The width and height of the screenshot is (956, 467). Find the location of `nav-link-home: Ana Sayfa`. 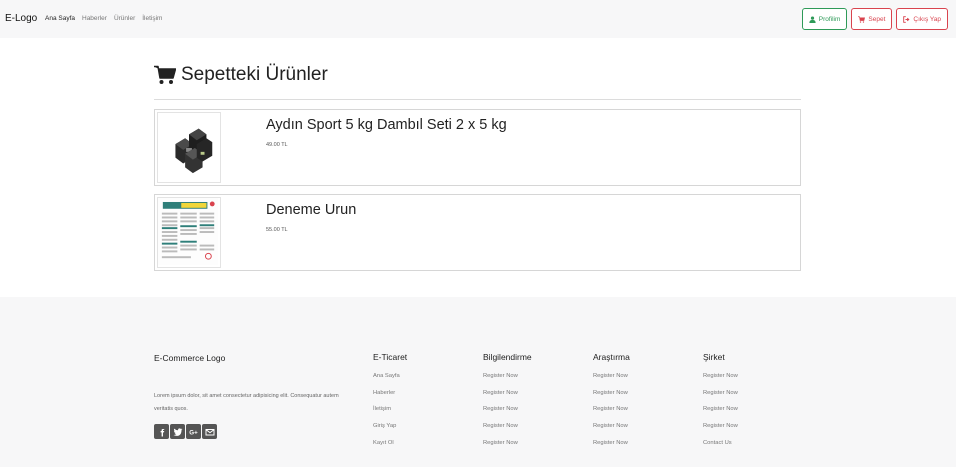

nav-link-home: Ana Sayfa is located at coordinates (60, 18).